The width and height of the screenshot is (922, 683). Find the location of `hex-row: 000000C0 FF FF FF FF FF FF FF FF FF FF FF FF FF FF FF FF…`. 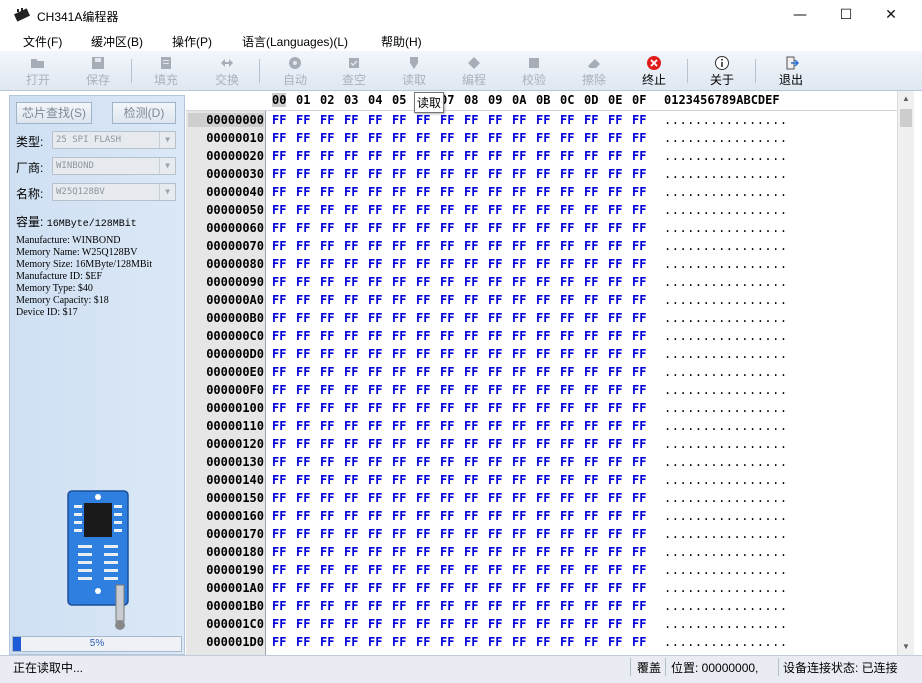

hex-row: 000000C0 FF FF FF FF FF FF FF FF FF FF FF FF FF FF FF FF… is located at coordinates (541, 336).